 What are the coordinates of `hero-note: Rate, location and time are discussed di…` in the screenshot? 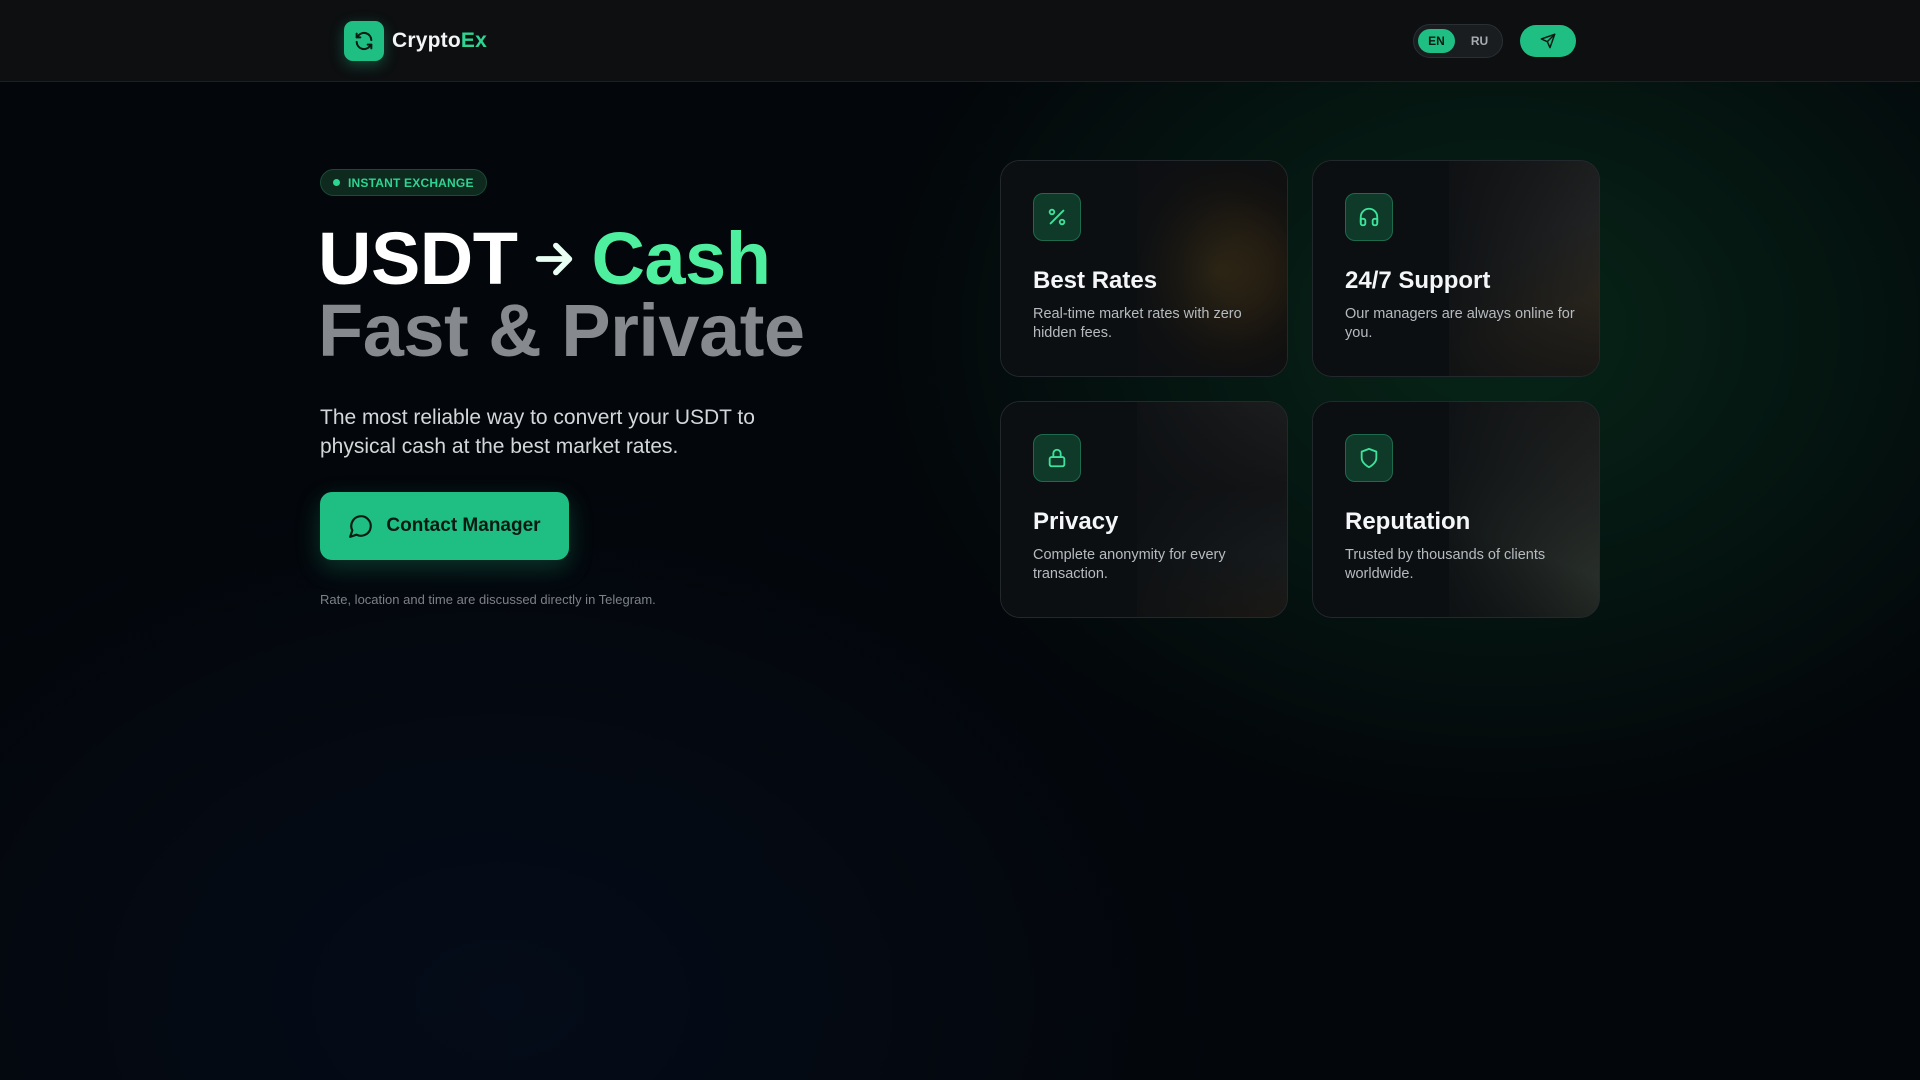 It's located at (488, 599).